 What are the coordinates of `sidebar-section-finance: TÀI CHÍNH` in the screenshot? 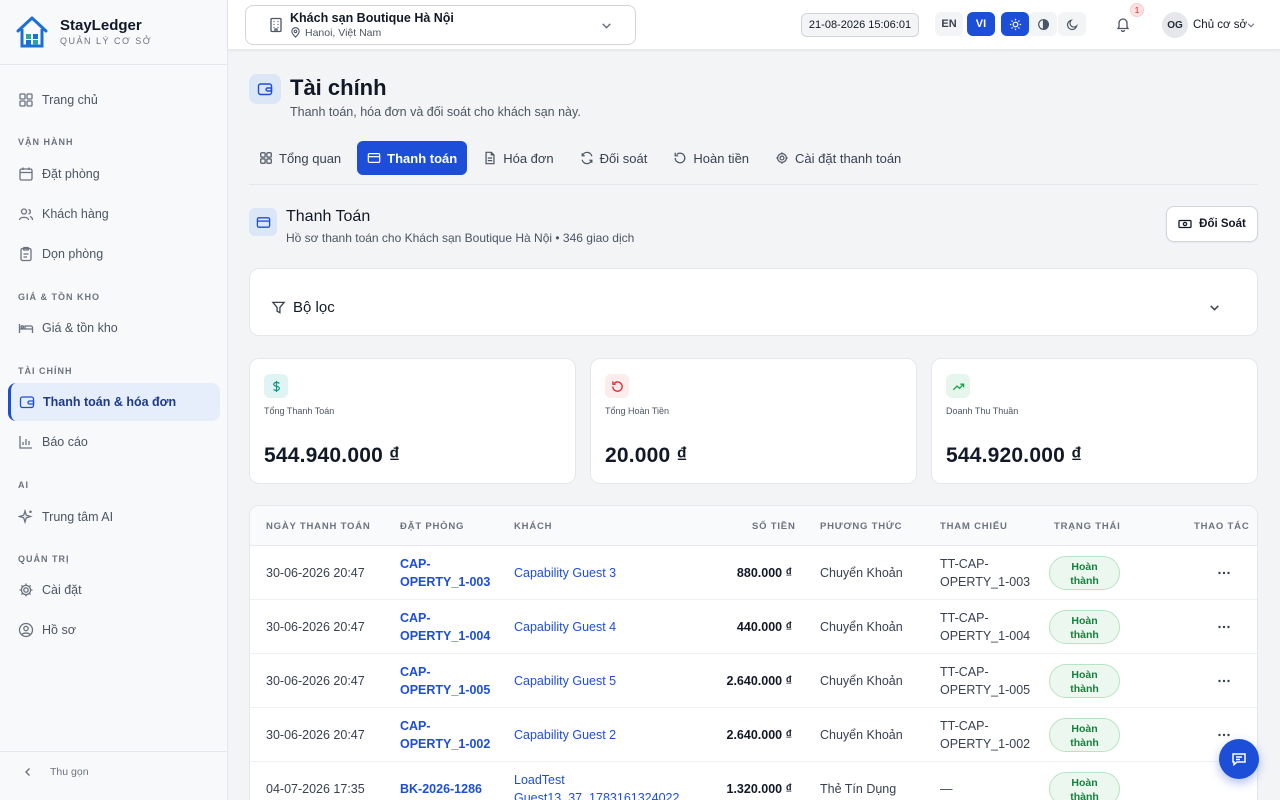 It's located at (45, 371).